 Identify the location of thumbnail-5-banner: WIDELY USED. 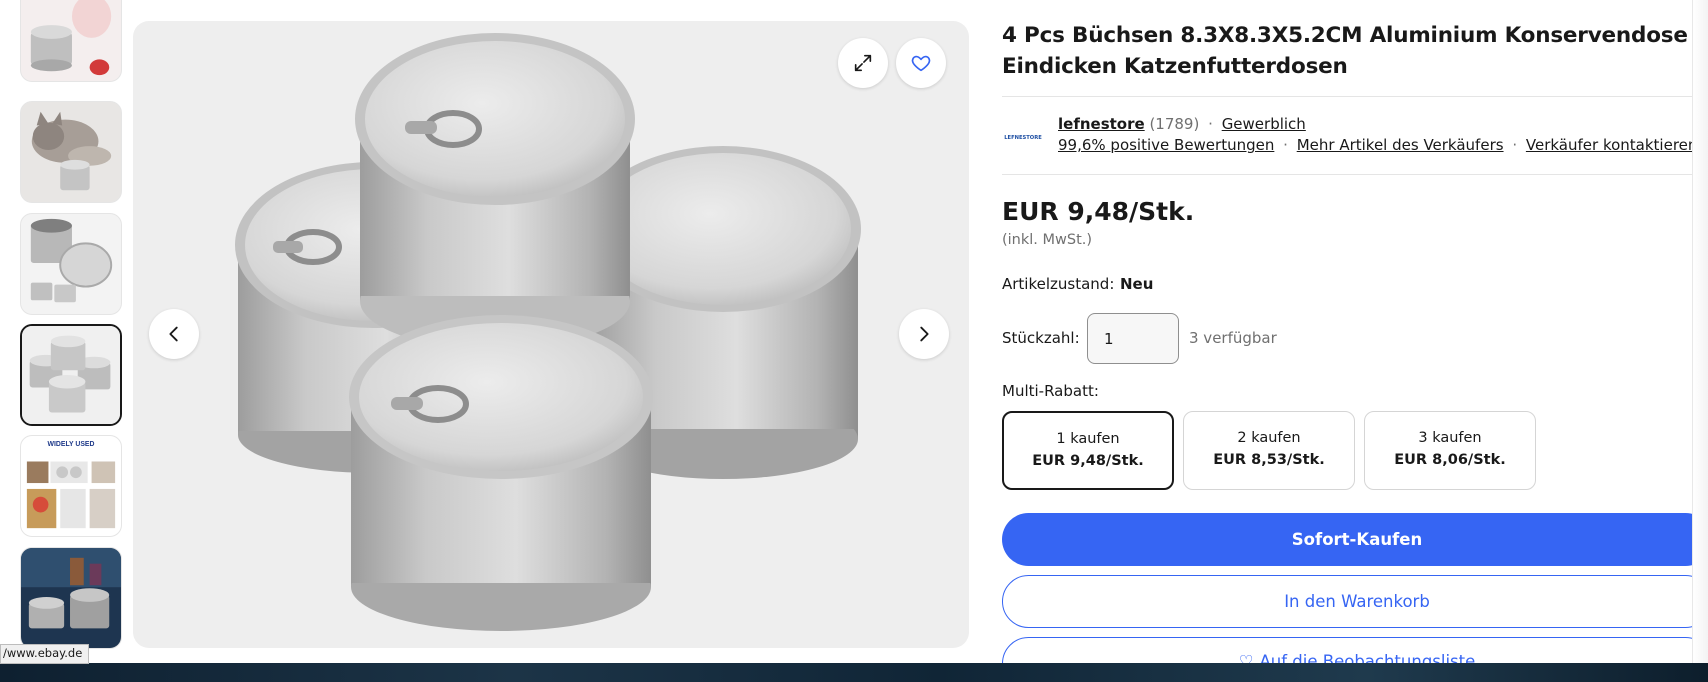
(71, 444).